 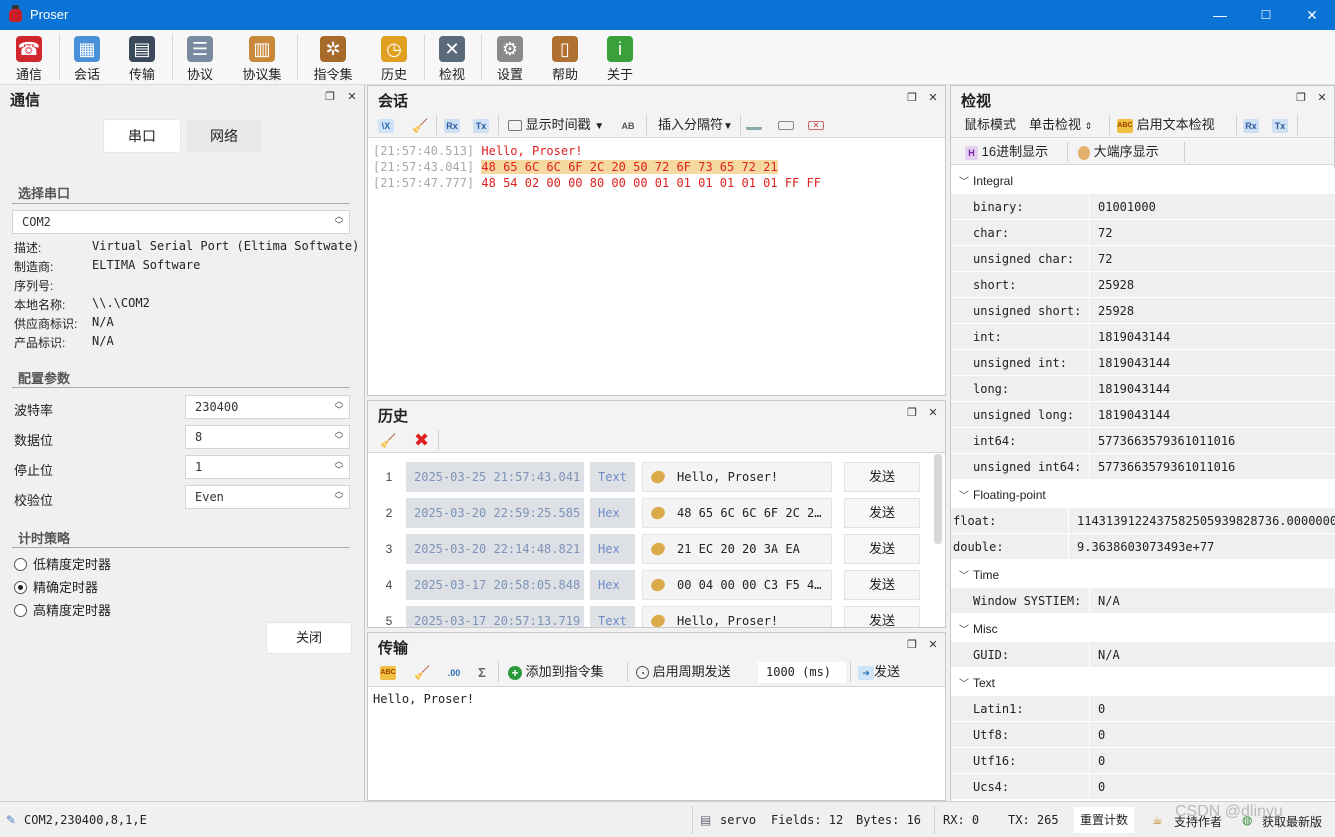 What do you see at coordinates (1266, 15) in the screenshot?
I see `maximize-button: ☐` at bounding box center [1266, 15].